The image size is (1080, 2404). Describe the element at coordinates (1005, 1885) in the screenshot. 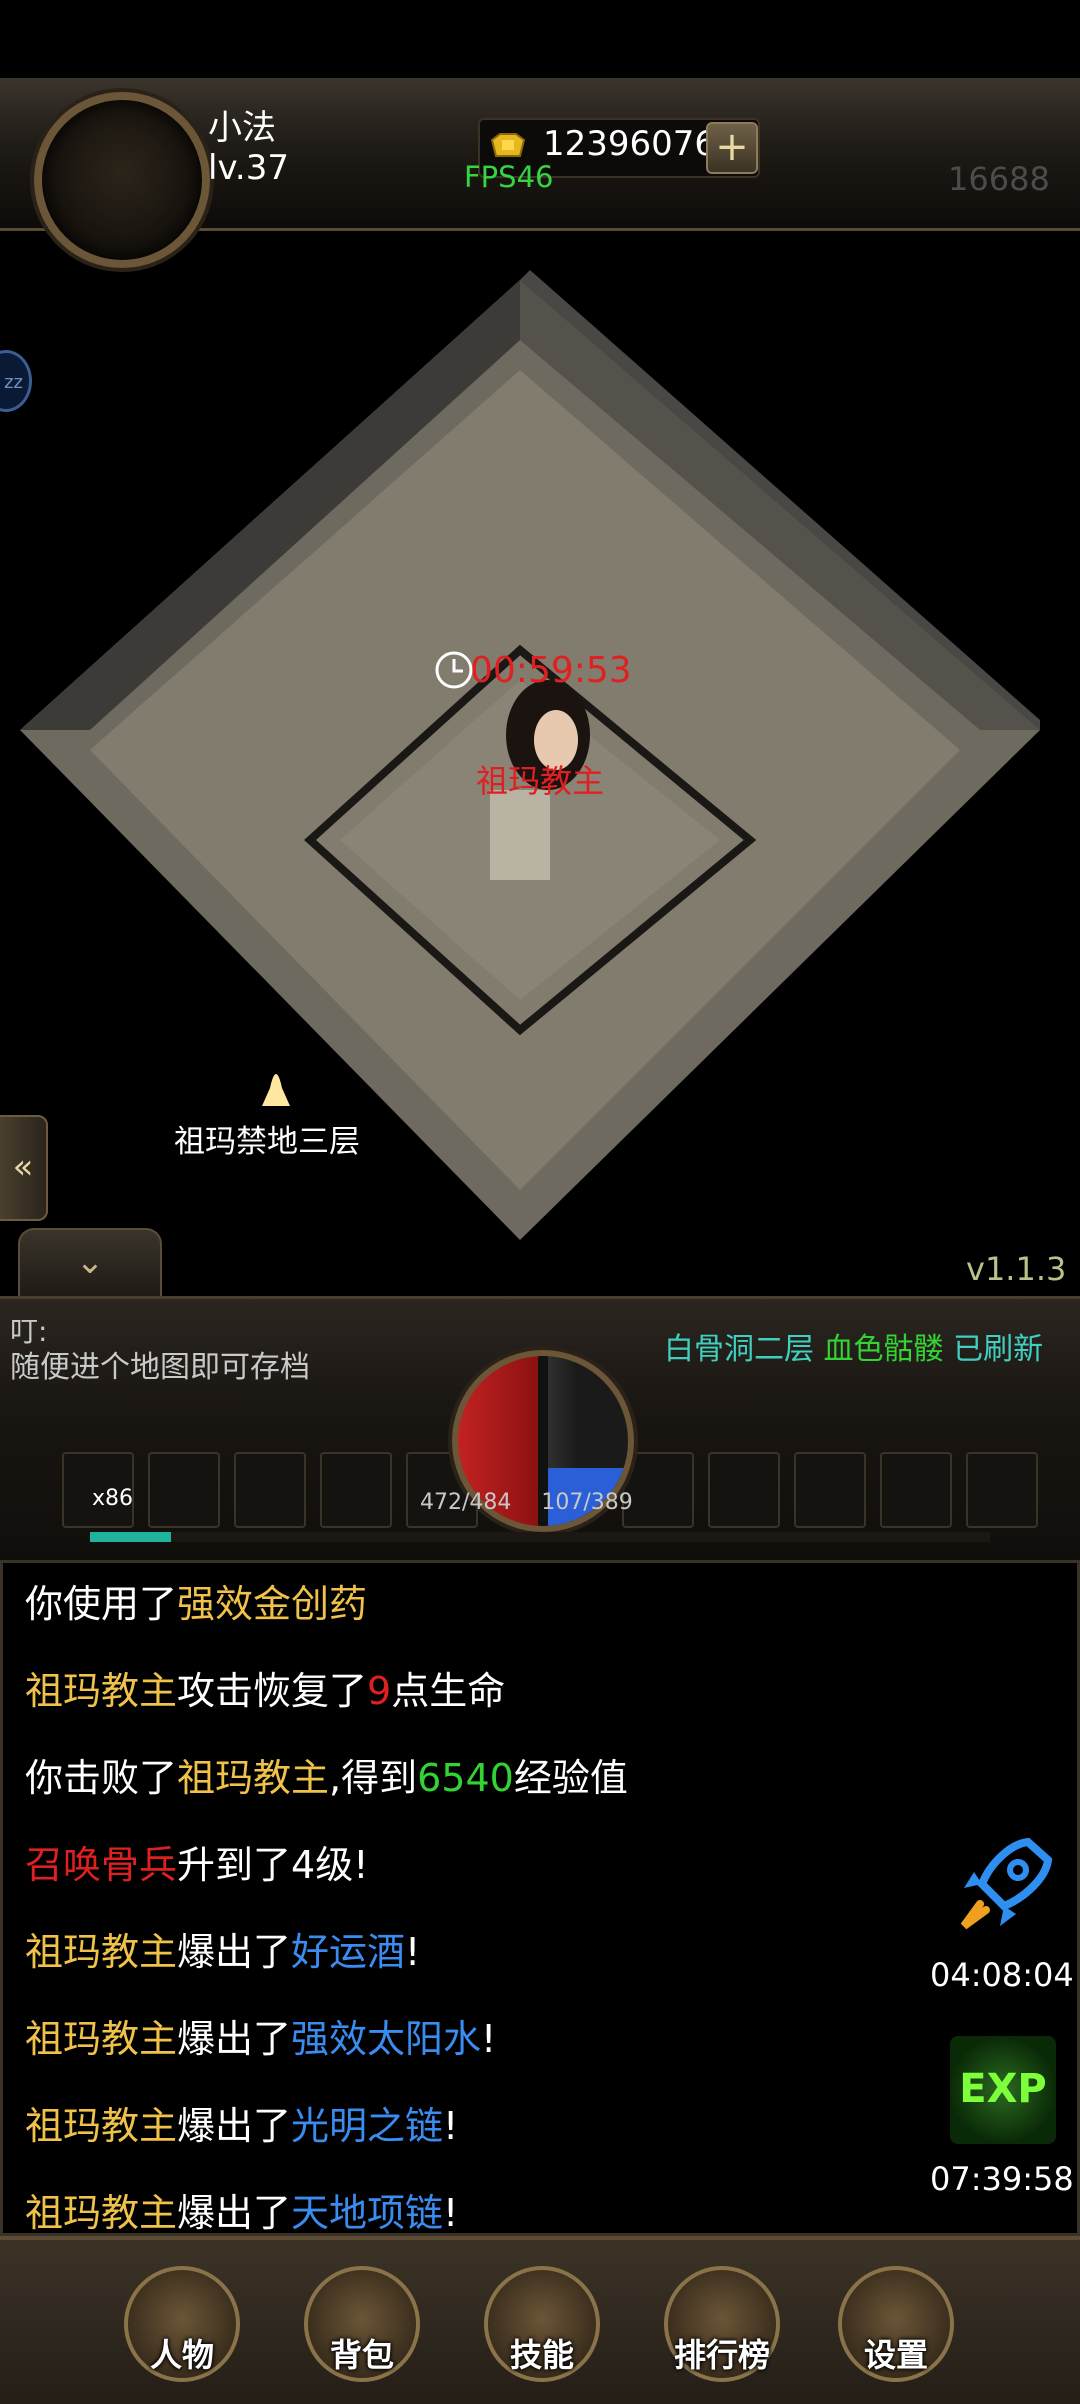

I see `rocket-boost-icon` at that location.